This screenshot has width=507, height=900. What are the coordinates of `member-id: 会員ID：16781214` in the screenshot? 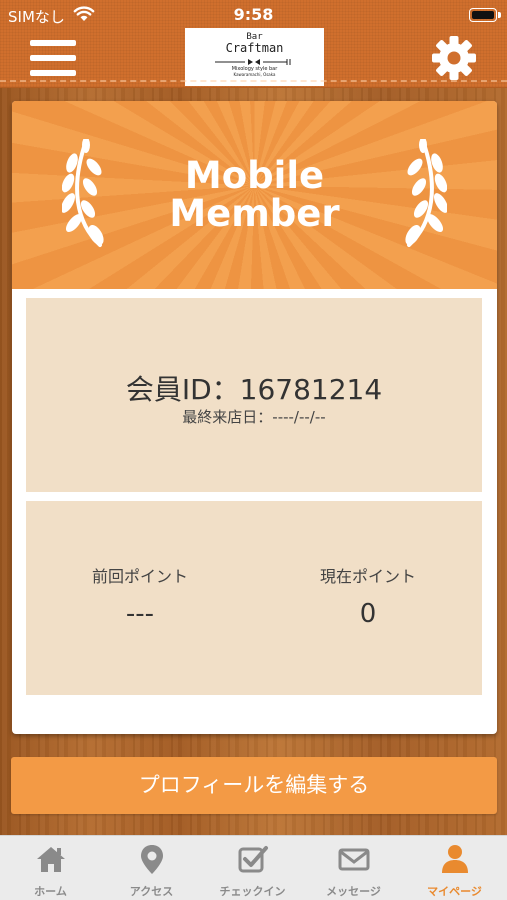 It's located at (254, 389).